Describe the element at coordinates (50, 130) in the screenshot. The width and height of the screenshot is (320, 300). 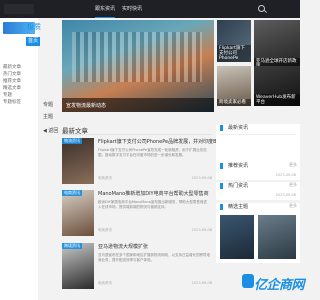
I see `side-button-back: ◀ 返回` at that location.